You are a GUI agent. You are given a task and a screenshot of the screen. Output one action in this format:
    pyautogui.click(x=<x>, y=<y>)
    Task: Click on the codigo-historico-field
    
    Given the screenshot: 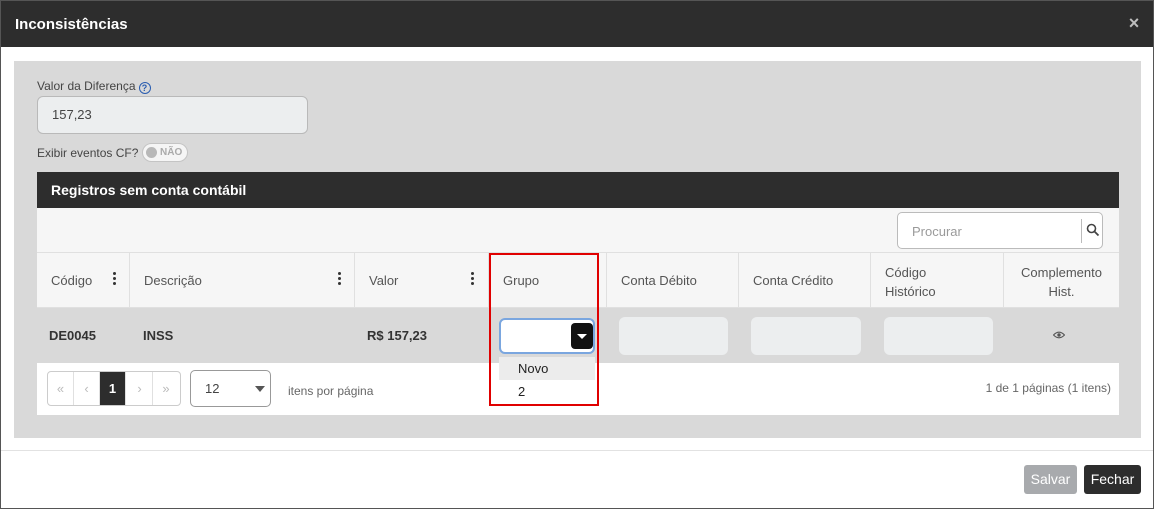 What is the action you would take?
    pyautogui.click(x=938, y=336)
    